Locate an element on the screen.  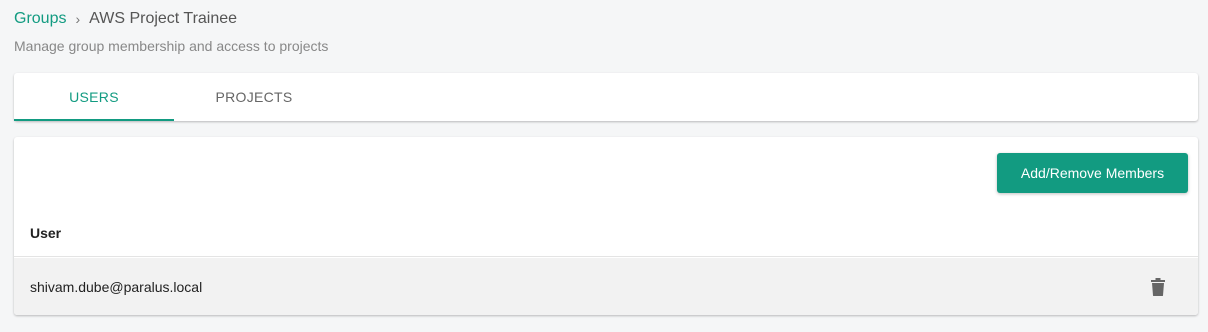
delete-user-button is located at coordinates (1158, 287).